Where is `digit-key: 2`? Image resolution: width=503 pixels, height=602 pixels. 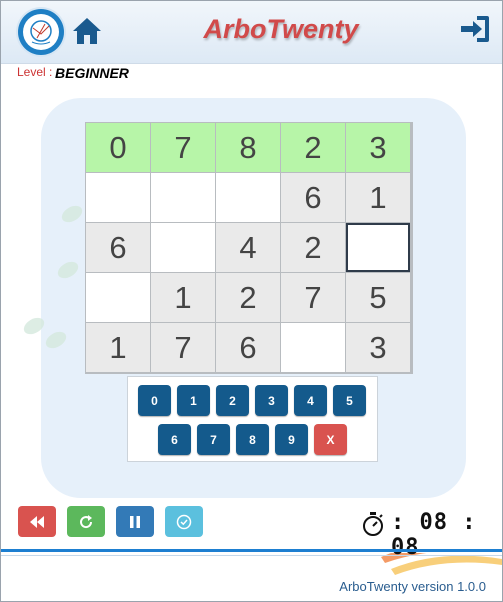
digit-key: 2 is located at coordinates (232, 400).